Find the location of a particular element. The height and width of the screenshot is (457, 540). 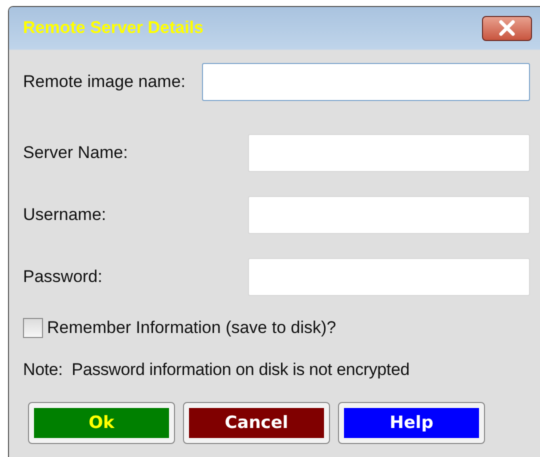

window-title: Remote Server Details is located at coordinates (113, 28).